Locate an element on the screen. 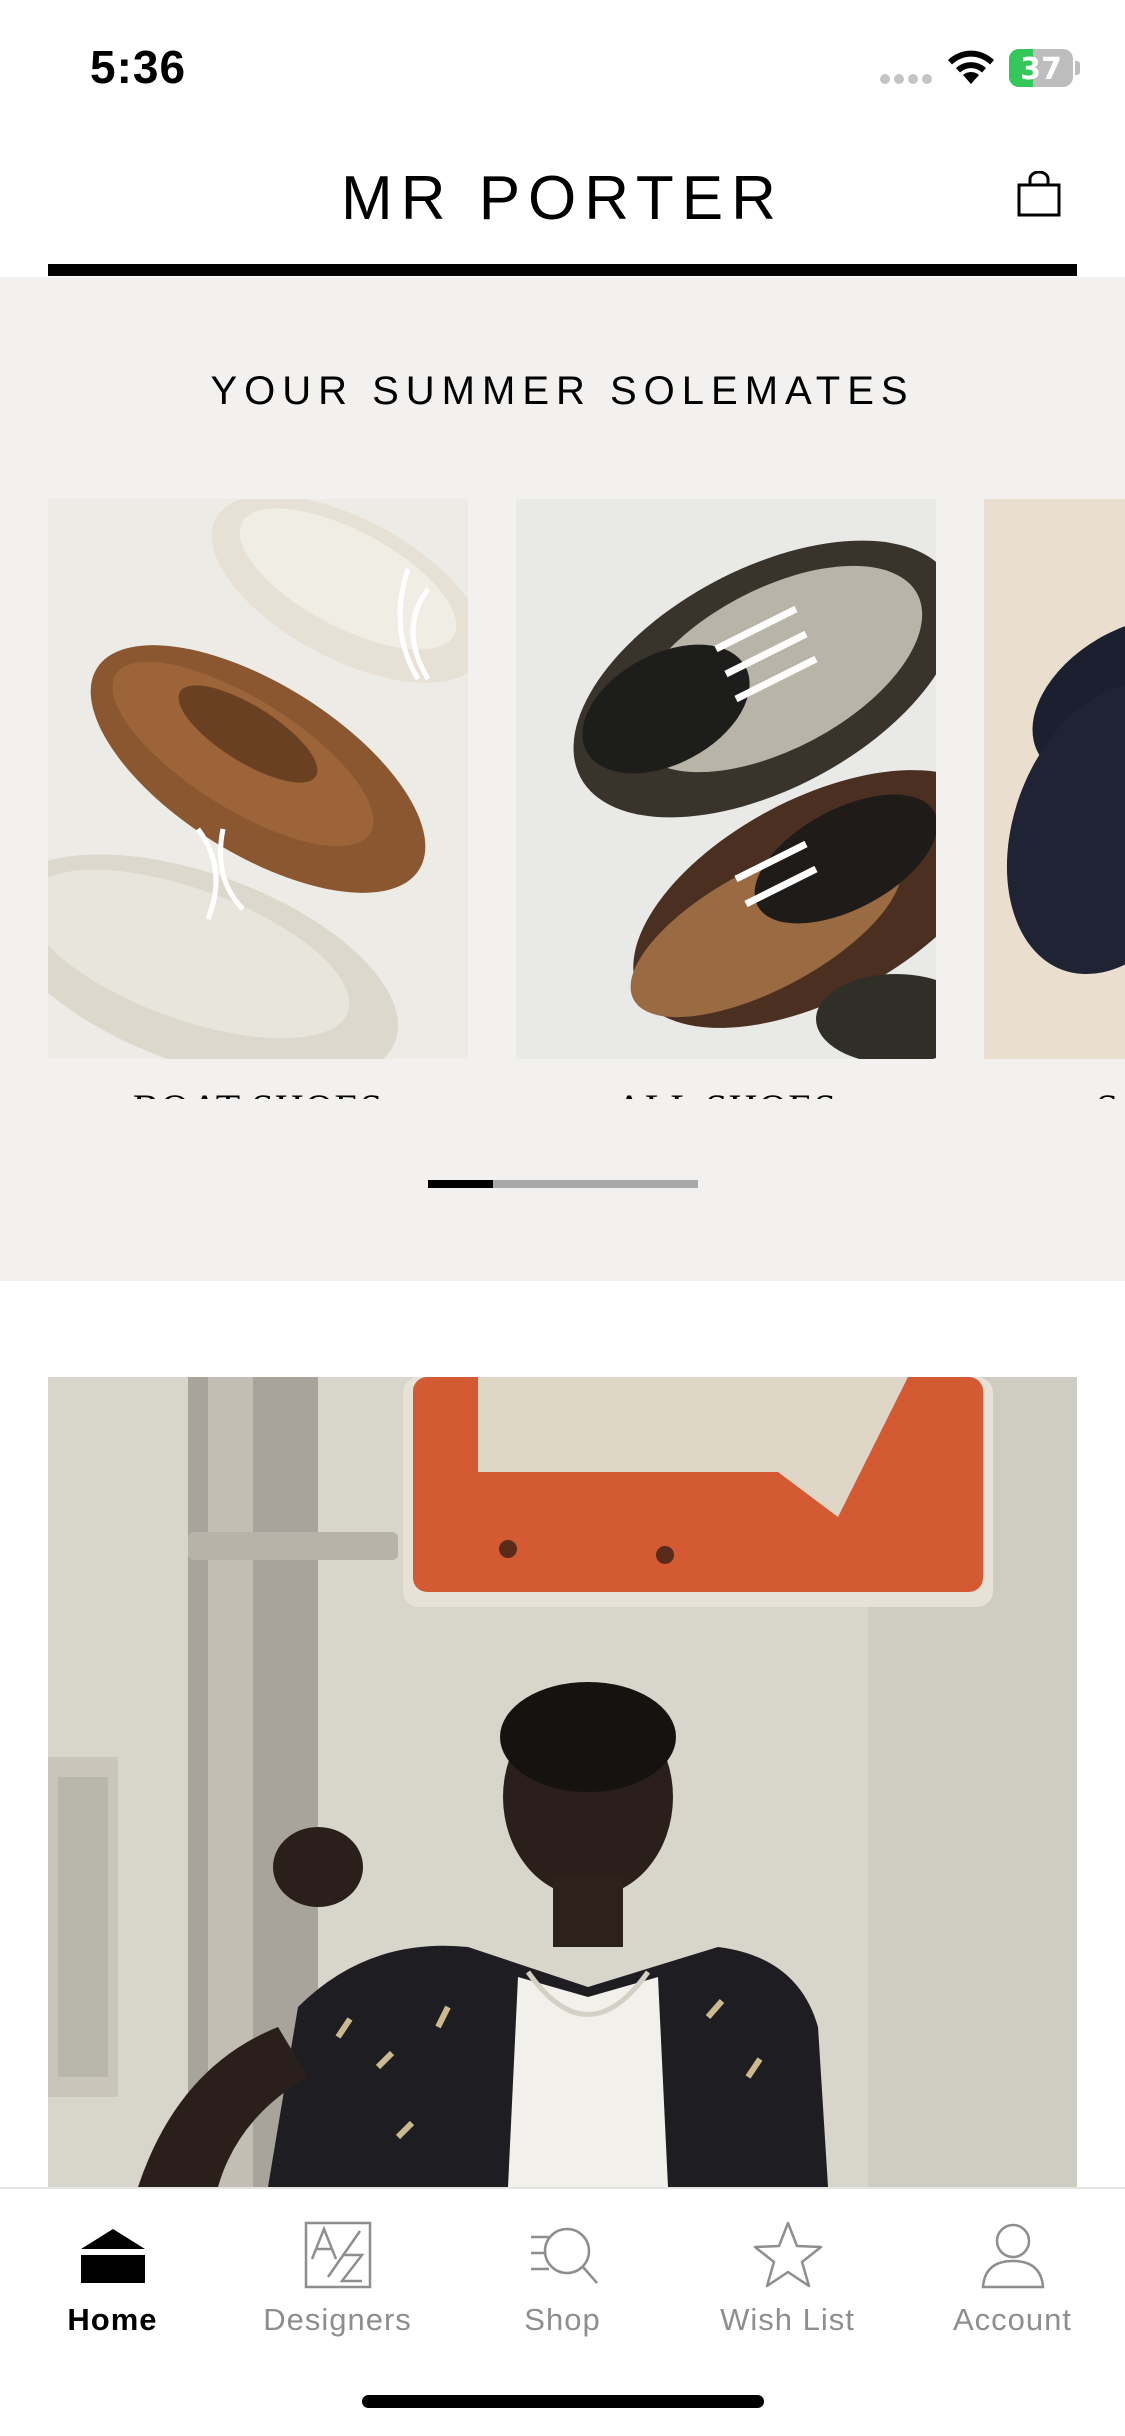 The height and width of the screenshot is (2436, 1125). boat-shoes-photo is located at coordinates (258, 779).